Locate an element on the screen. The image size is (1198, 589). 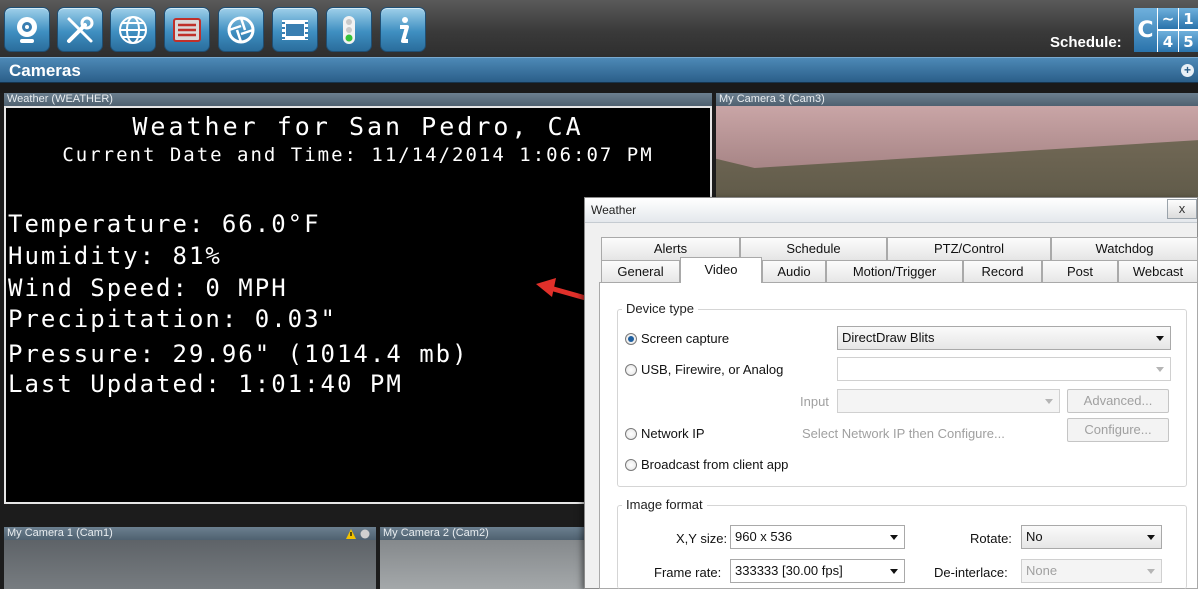
tools-icon is located at coordinates (80, 29).